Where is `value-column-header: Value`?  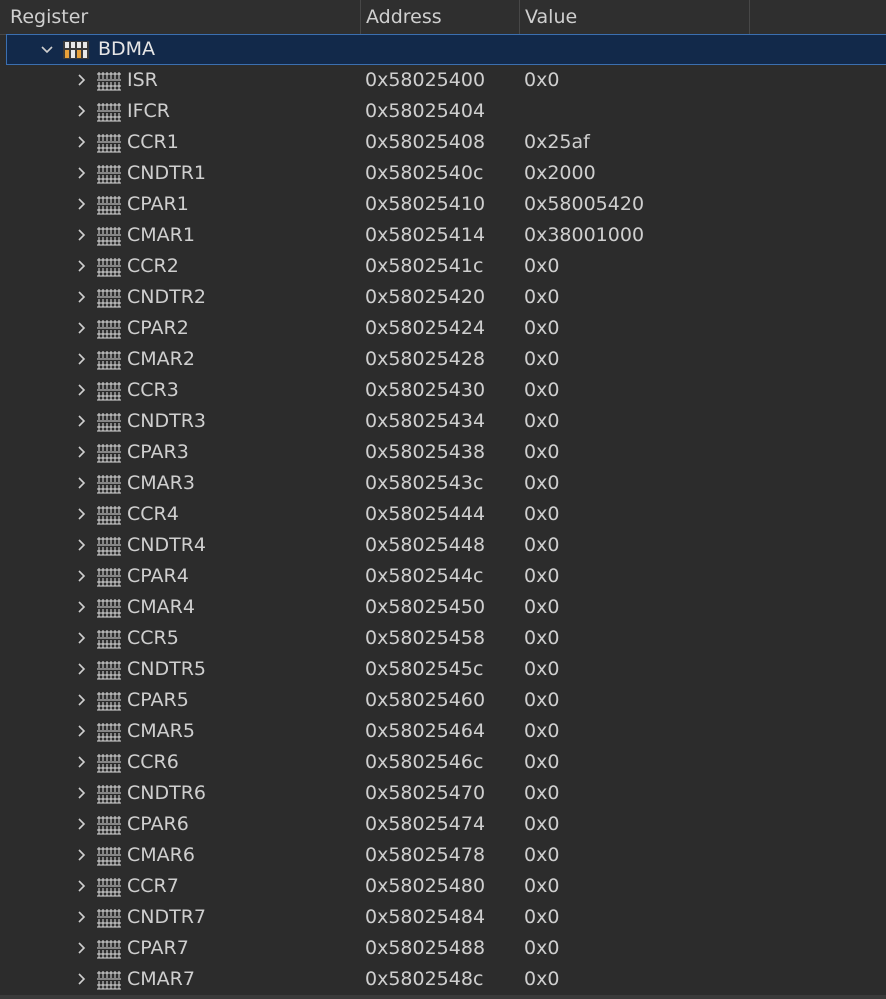
value-column-header: Value is located at coordinates (635, 17).